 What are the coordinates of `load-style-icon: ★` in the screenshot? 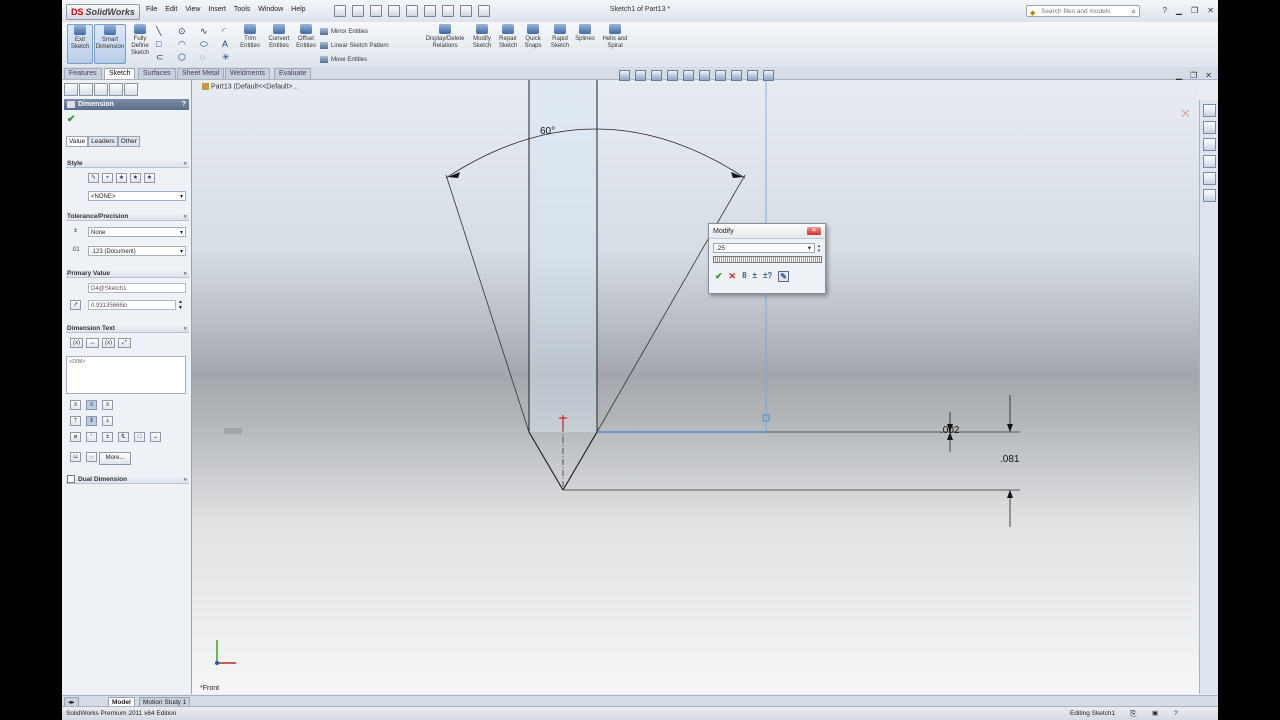 It's located at (149, 178).